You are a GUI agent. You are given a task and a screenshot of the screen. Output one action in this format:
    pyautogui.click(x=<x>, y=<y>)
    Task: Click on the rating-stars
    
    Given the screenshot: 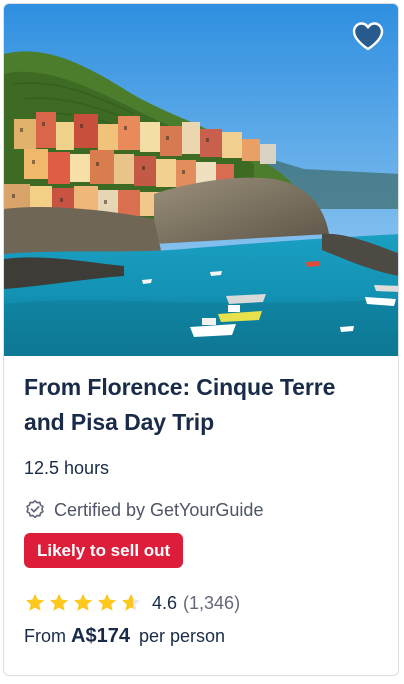 What is the action you would take?
    pyautogui.click(x=83, y=603)
    